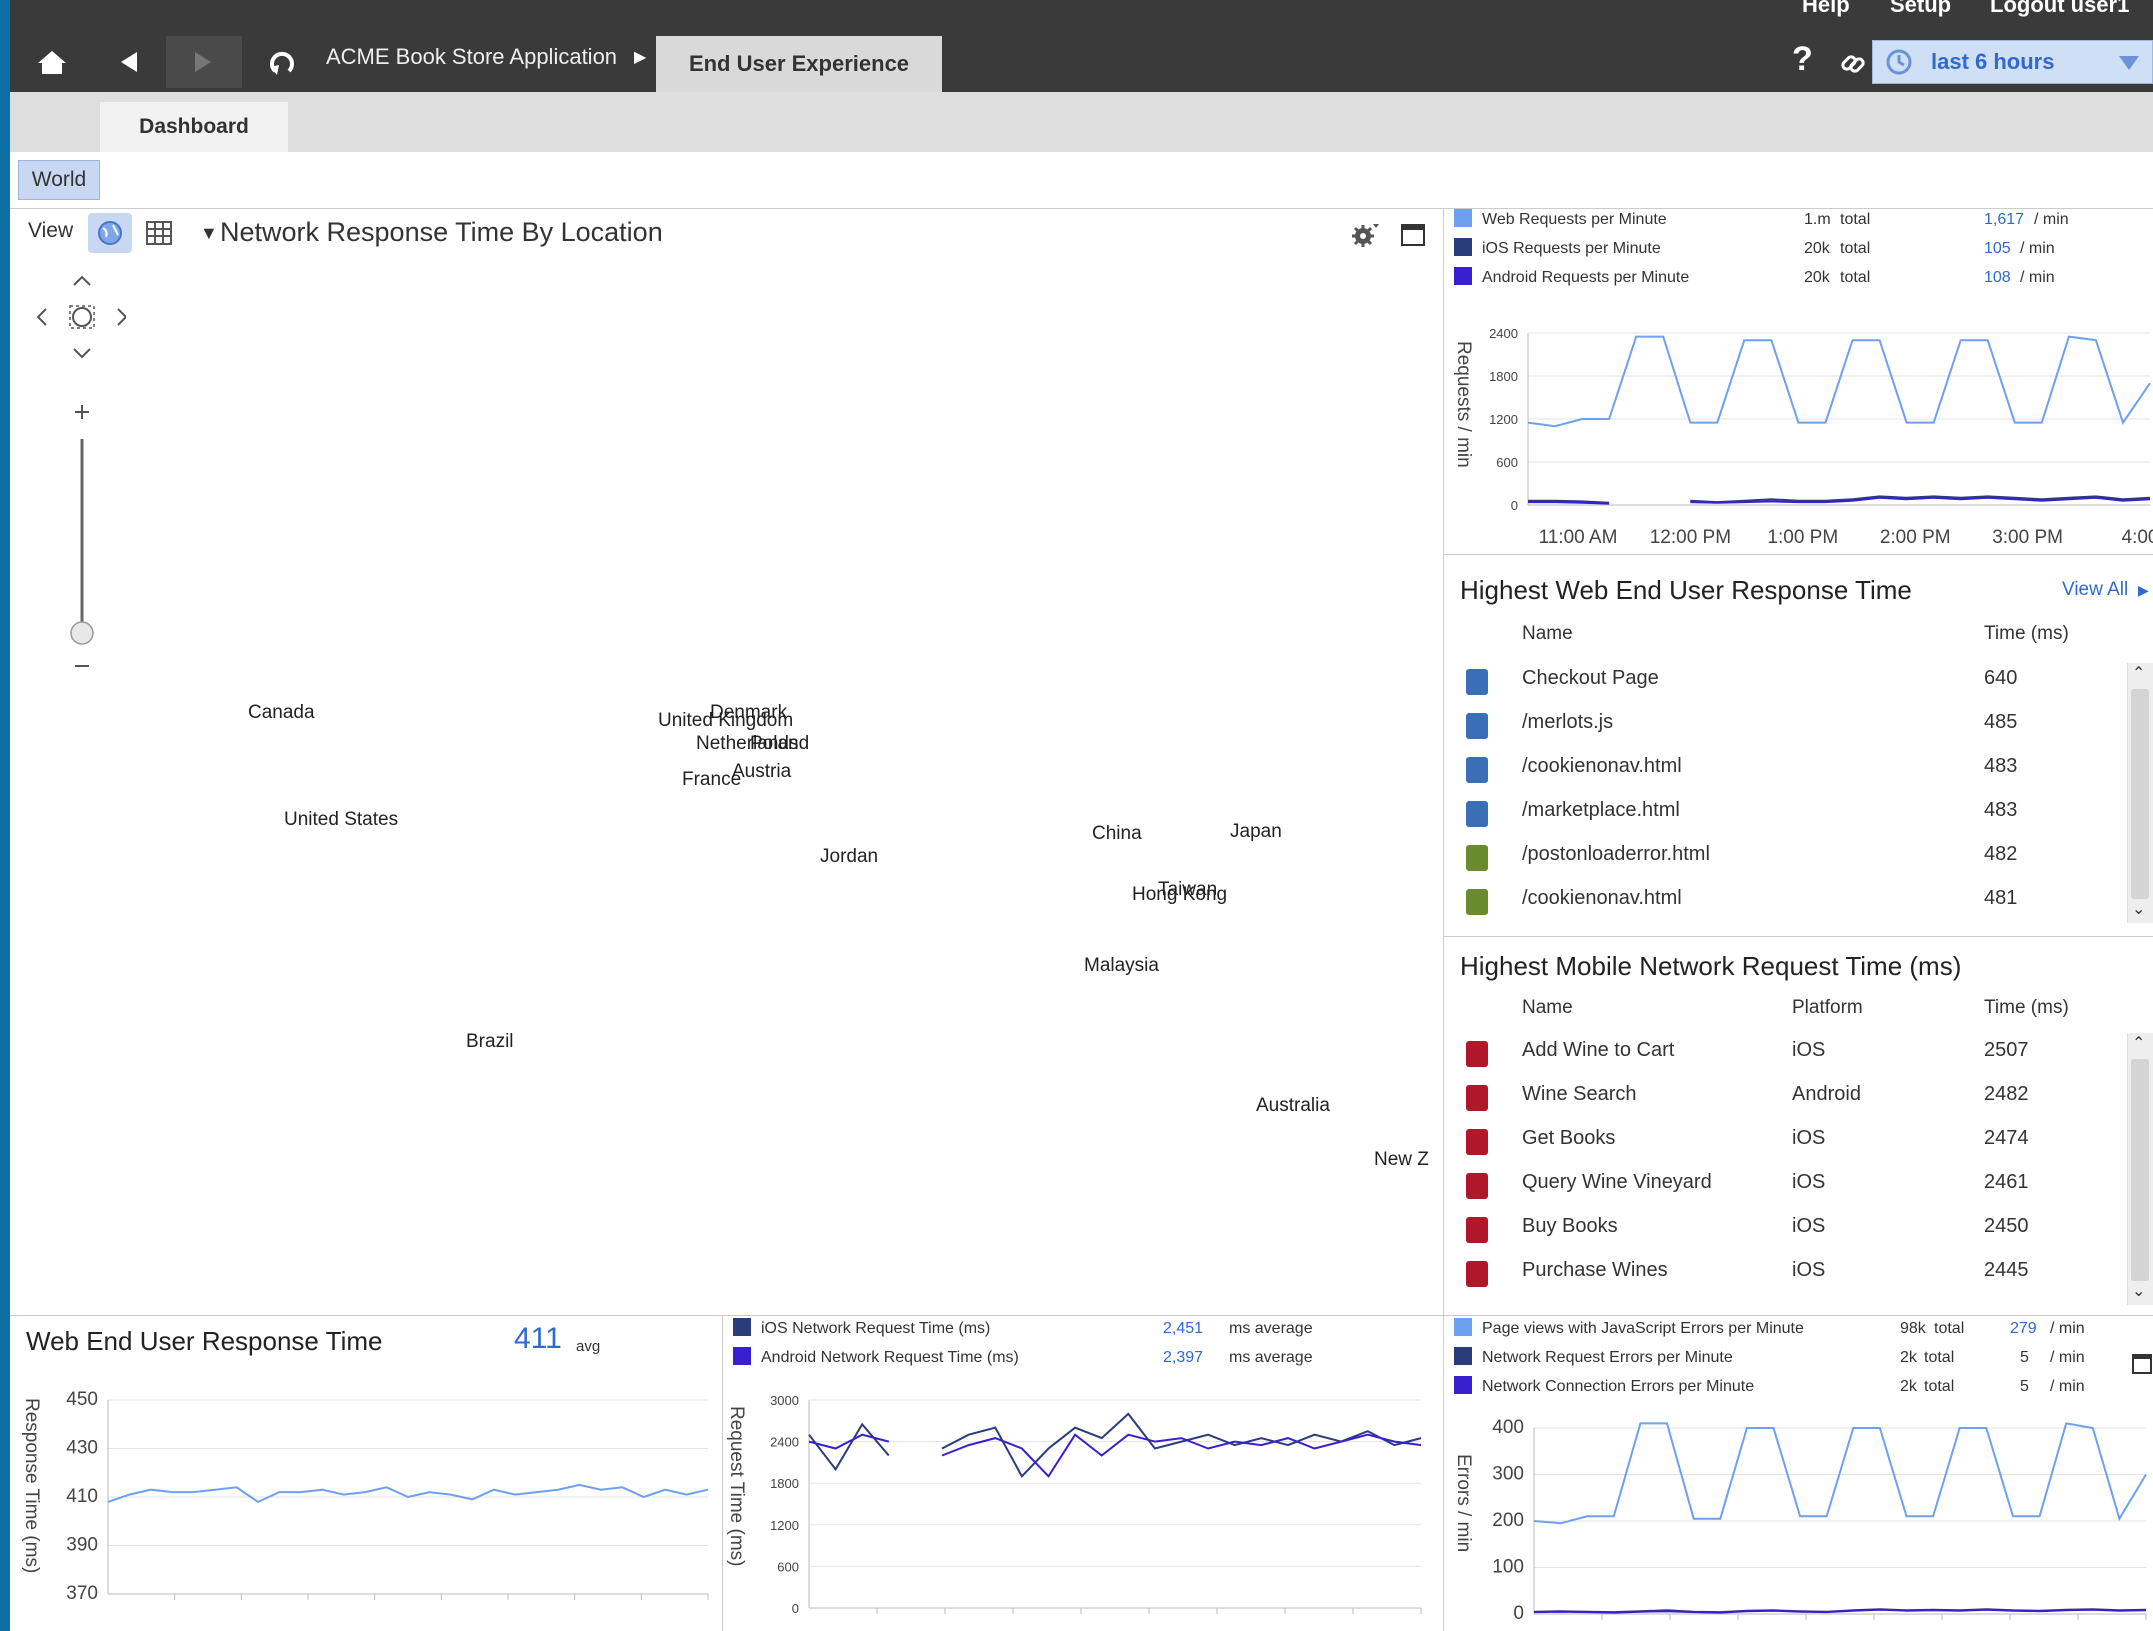 Image resolution: width=2153 pixels, height=1631 pixels. What do you see at coordinates (1477, 770) in the screenshot?
I see `page-type-icon` at bounding box center [1477, 770].